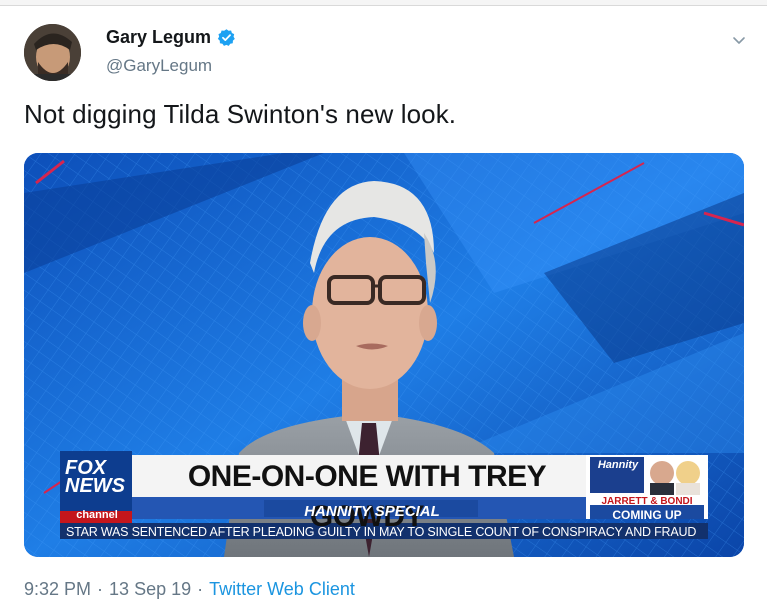 The image size is (767, 607). What do you see at coordinates (150, 589) in the screenshot?
I see `tweet-date: 13 Sep 19` at bounding box center [150, 589].